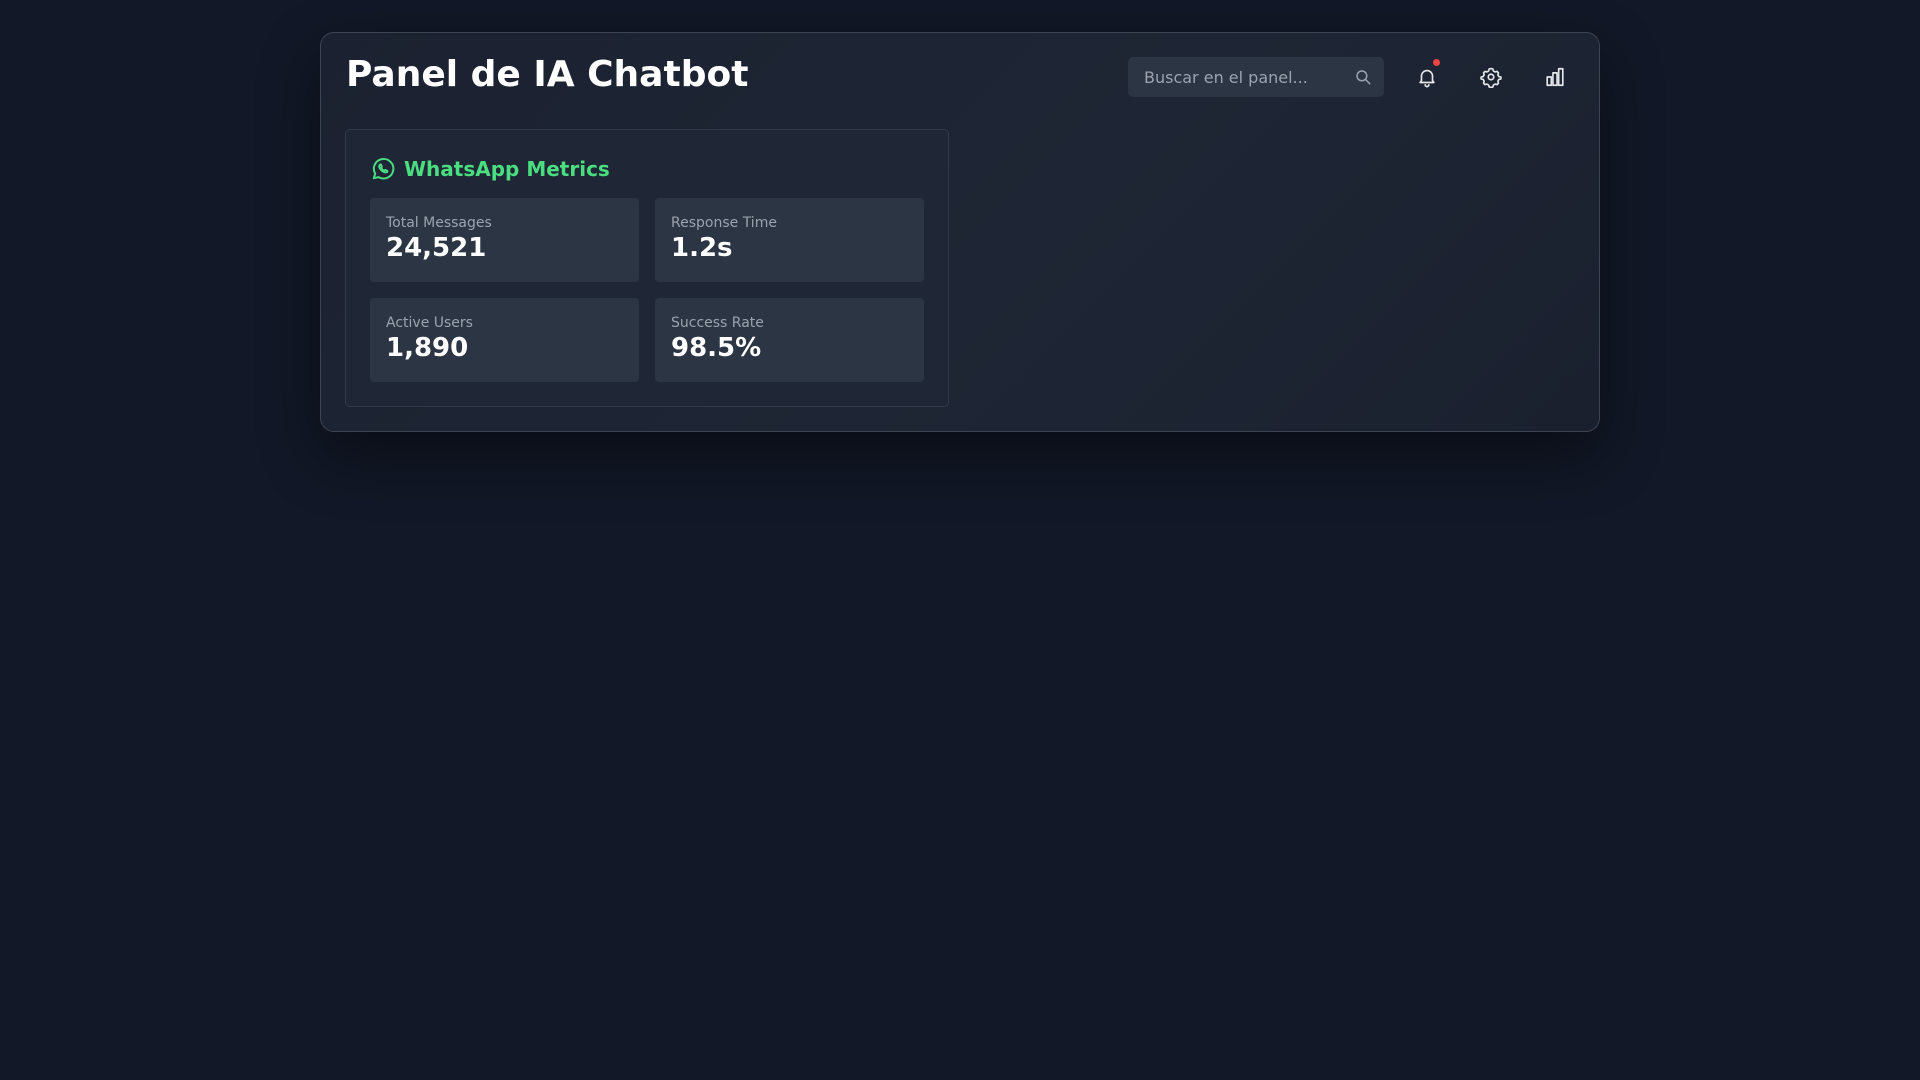 The width and height of the screenshot is (1920, 1080). I want to click on metric-value: 98.5%, so click(716, 347).